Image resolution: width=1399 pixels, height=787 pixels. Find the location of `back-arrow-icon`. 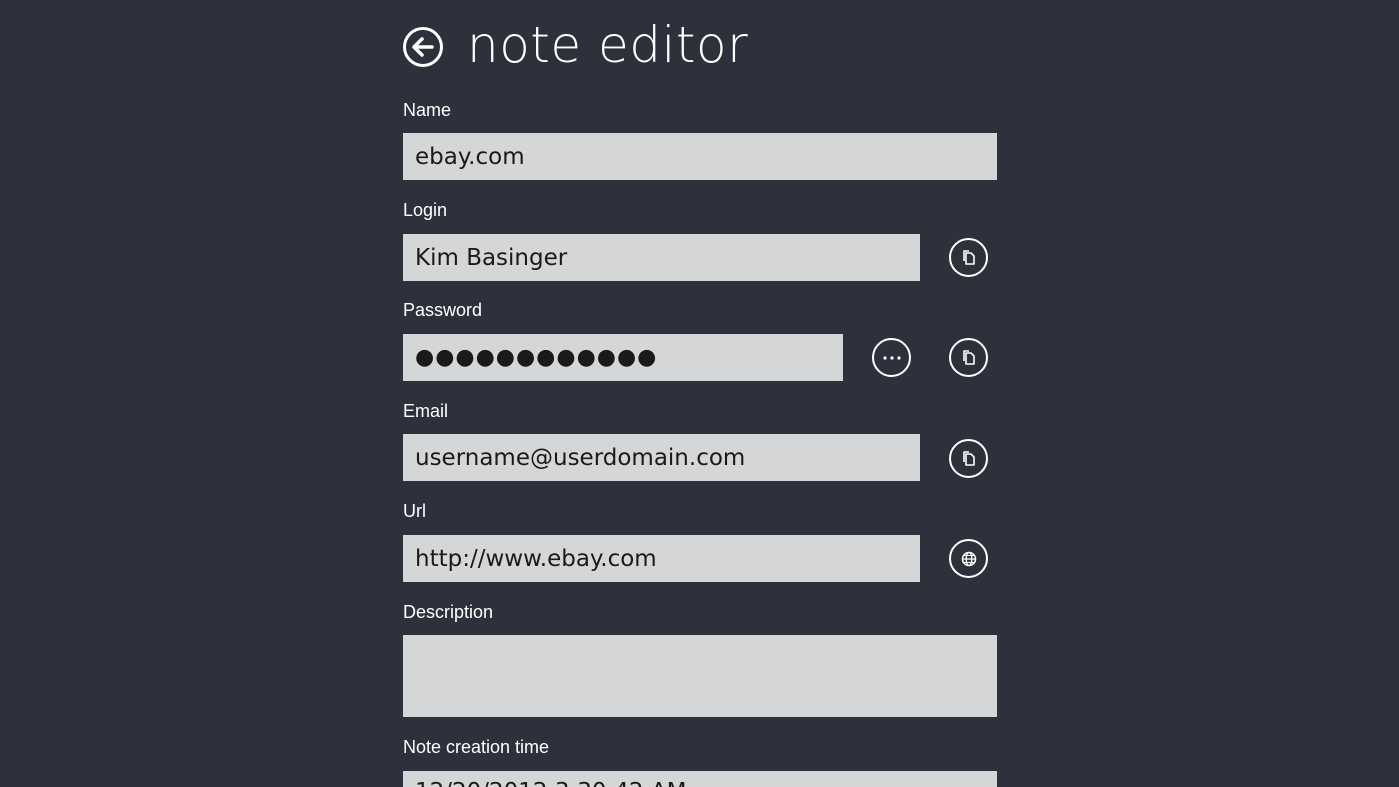

back-arrow-icon is located at coordinates (423, 47).